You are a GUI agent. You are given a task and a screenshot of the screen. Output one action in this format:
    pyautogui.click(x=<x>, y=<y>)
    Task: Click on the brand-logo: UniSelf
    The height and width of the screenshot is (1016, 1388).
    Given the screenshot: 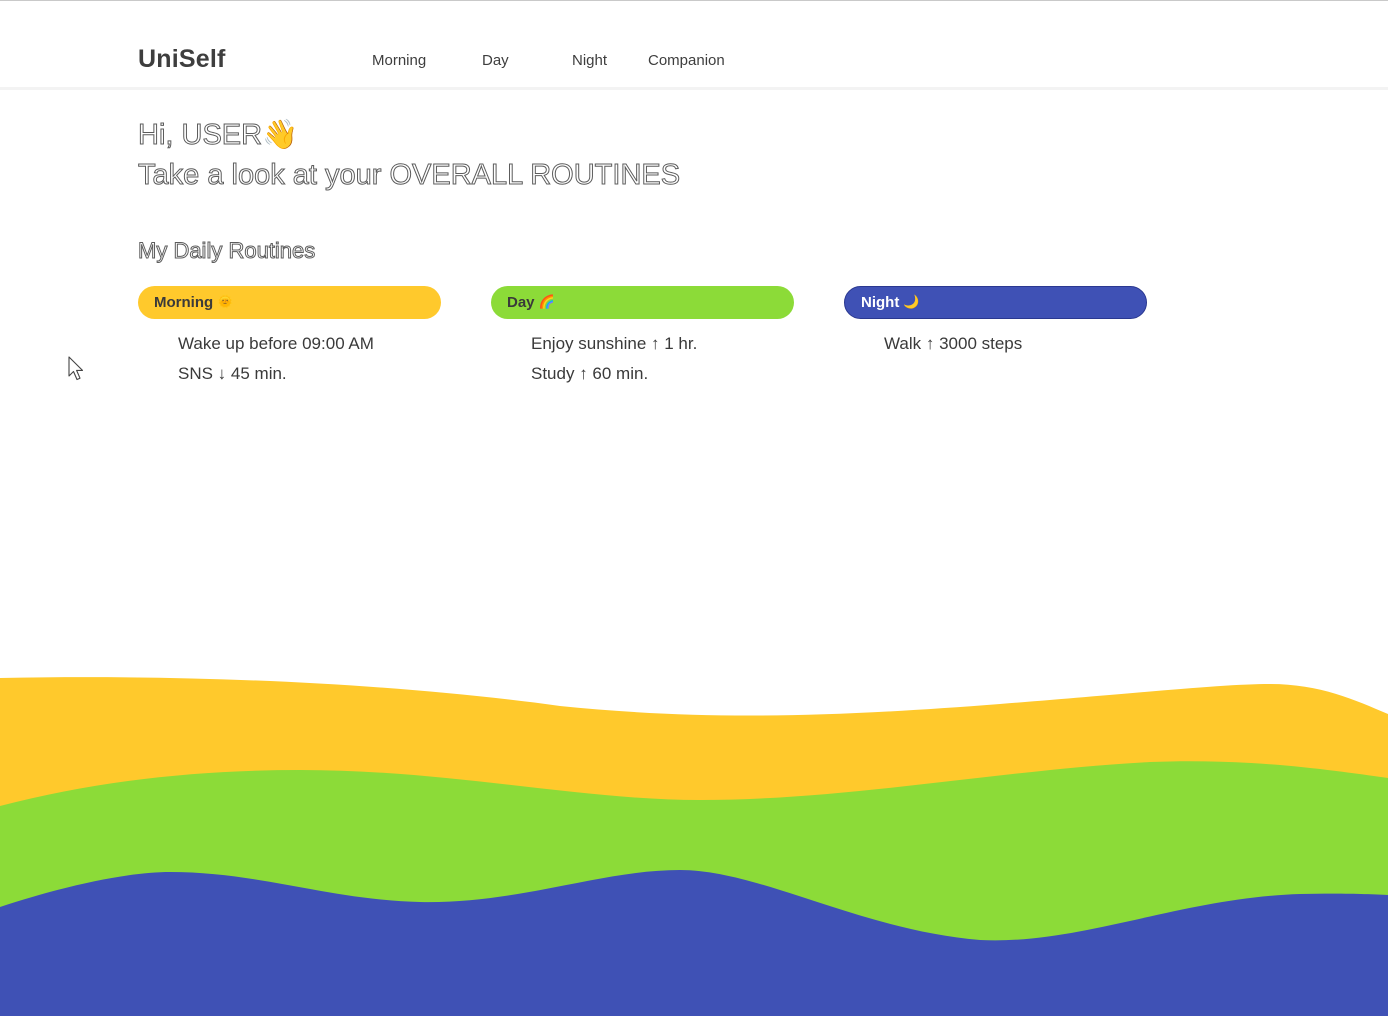 What is the action you would take?
    pyautogui.click(x=182, y=59)
    